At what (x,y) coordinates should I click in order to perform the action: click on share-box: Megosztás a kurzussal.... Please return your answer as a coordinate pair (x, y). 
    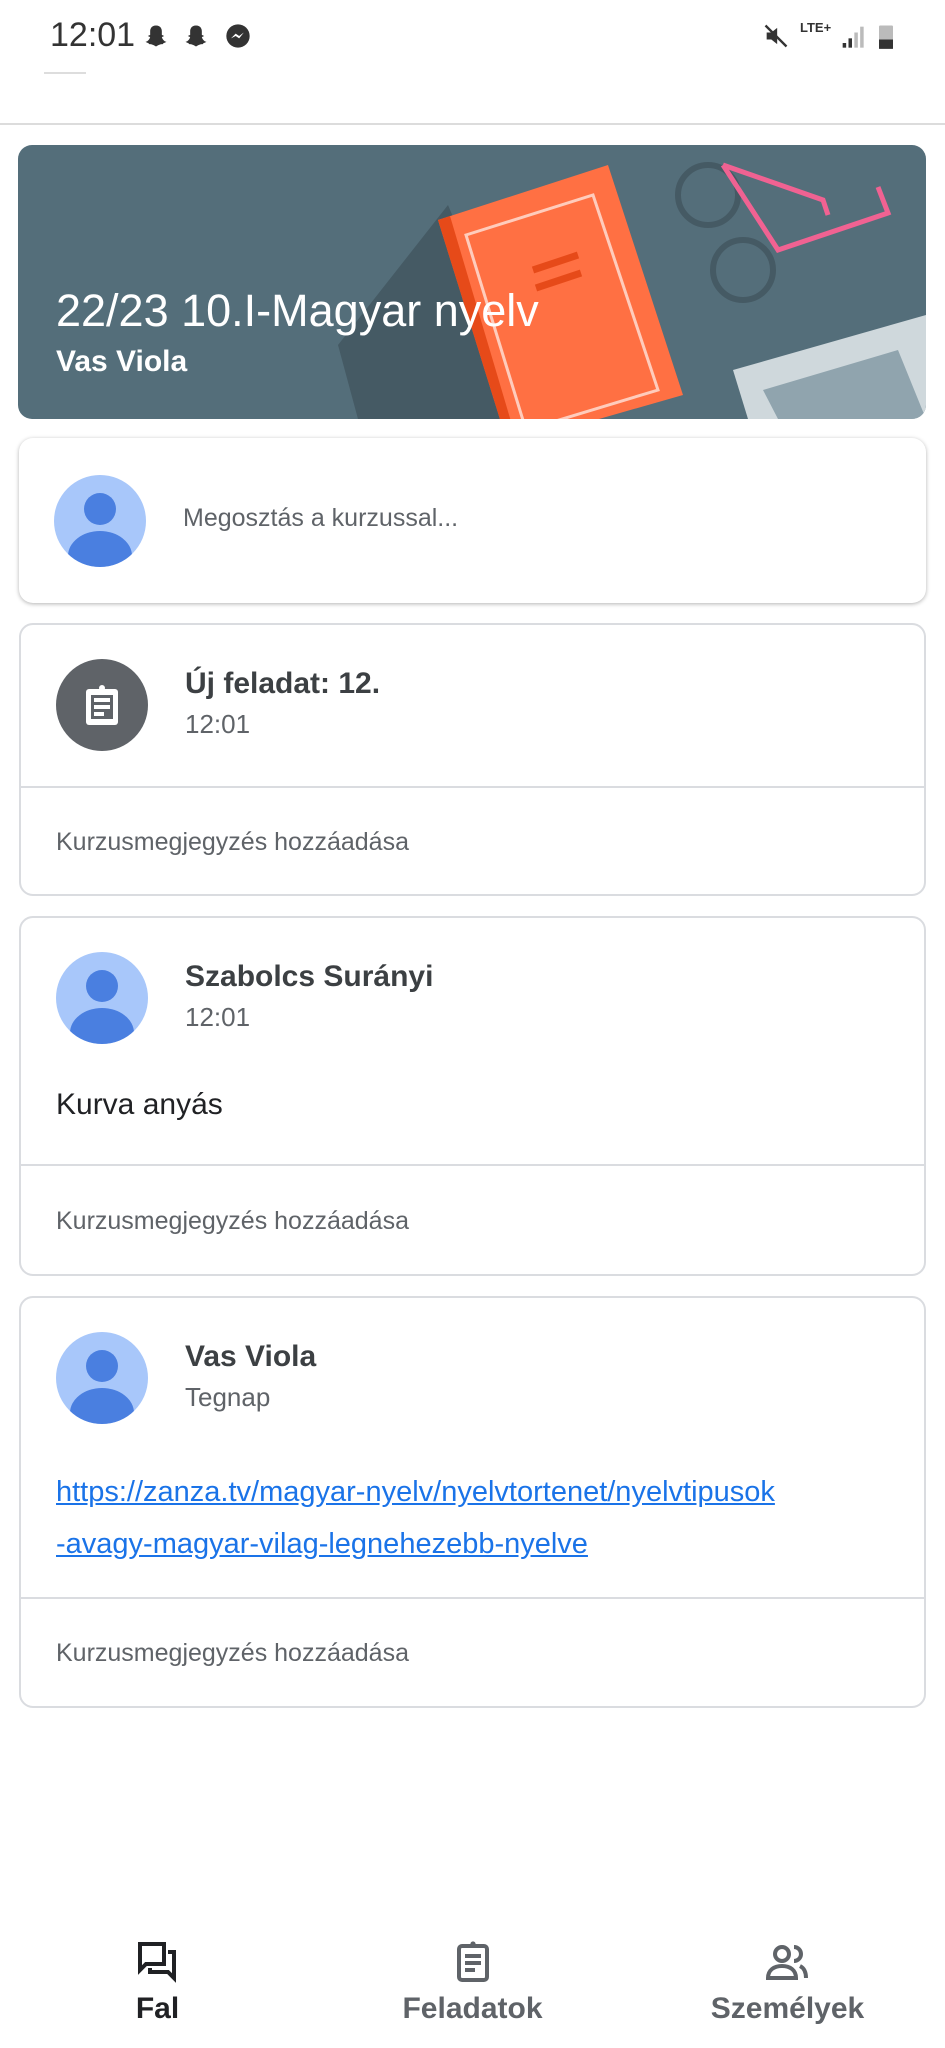
    Looking at the image, I should click on (472, 520).